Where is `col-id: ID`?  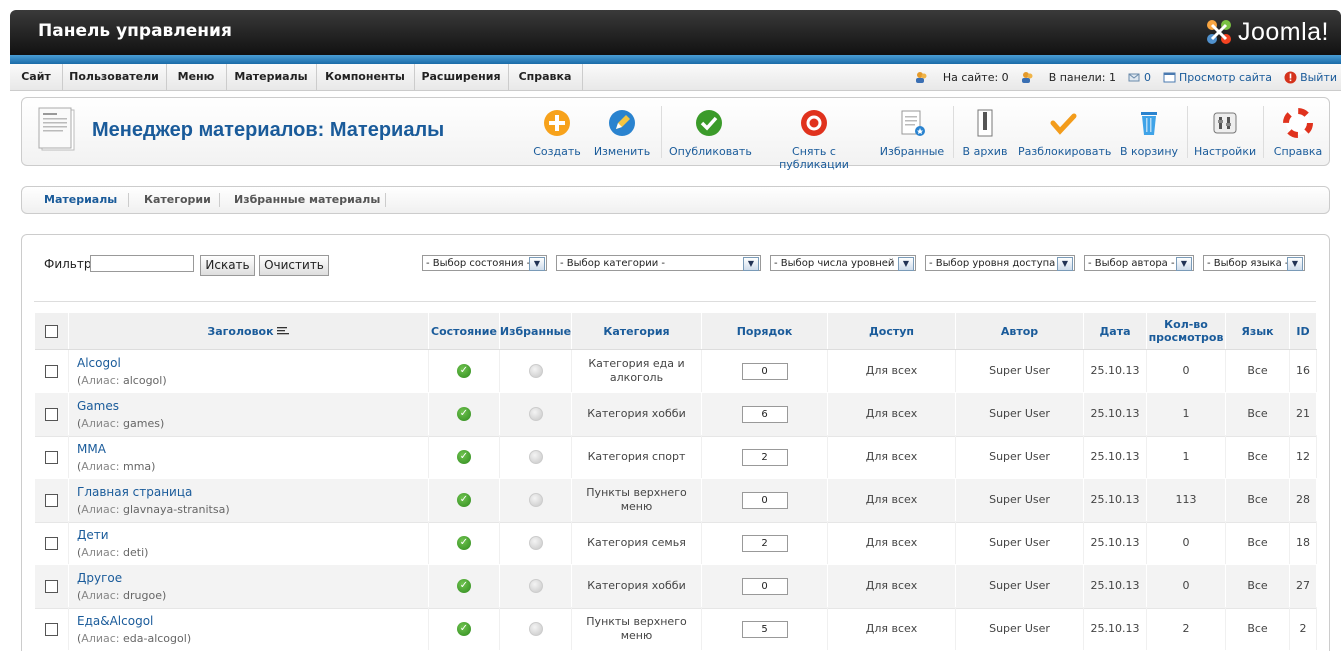
col-id: ID is located at coordinates (1303, 331).